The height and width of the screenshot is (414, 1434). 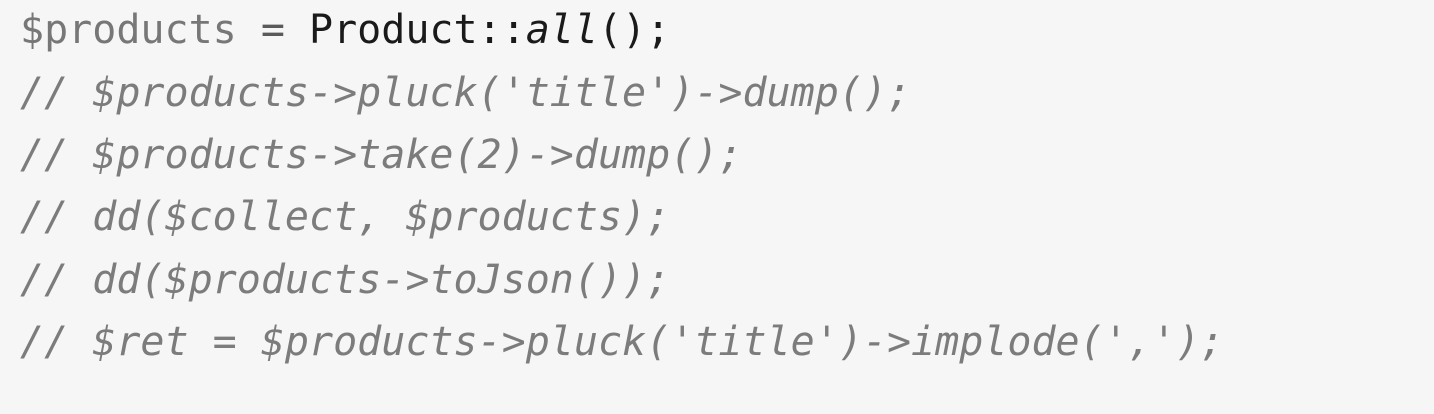 What do you see at coordinates (272, 30) in the screenshot?
I see `assign-operator-token: =` at bounding box center [272, 30].